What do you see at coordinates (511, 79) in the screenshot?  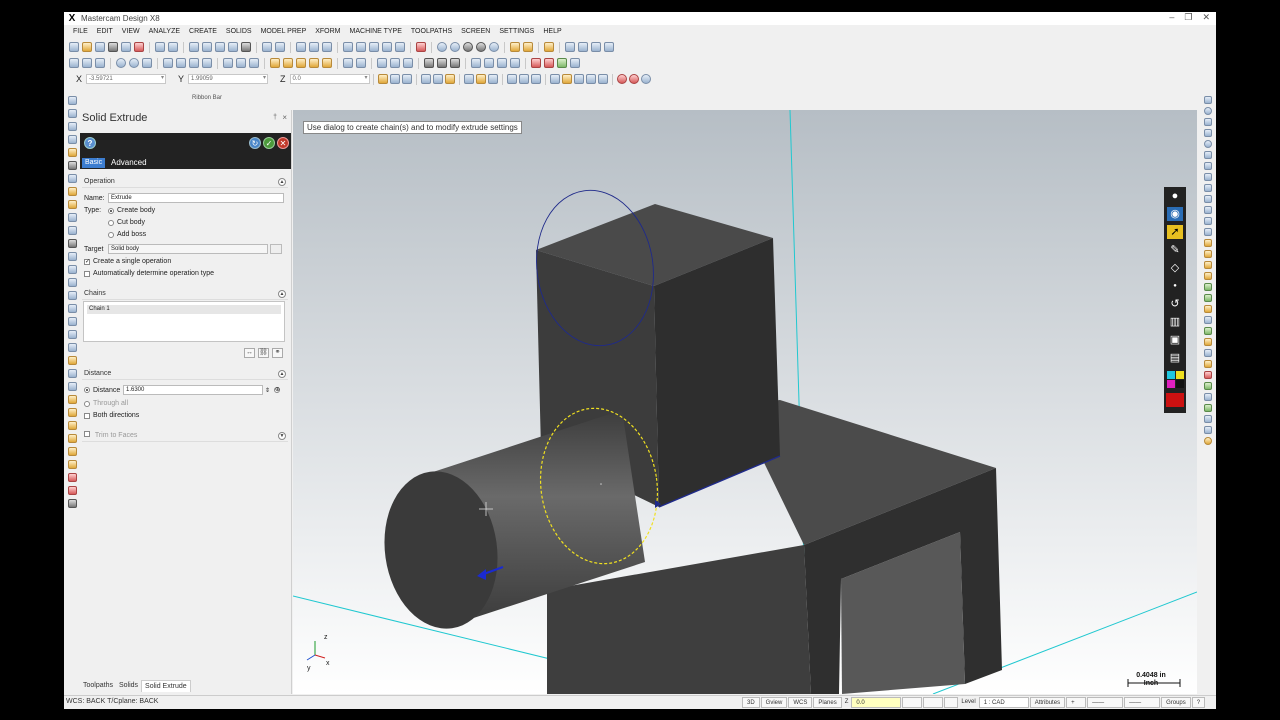 I see `select-faces-icon` at bounding box center [511, 79].